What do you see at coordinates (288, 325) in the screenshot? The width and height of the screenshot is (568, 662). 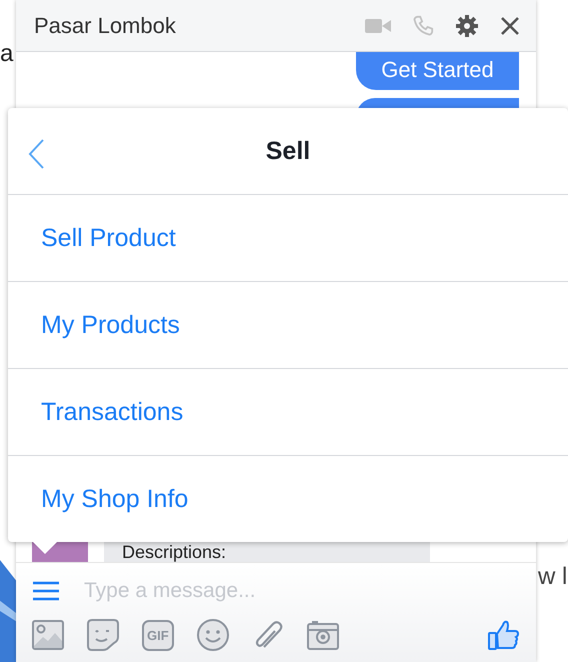 I see `menu-item: My Products` at bounding box center [288, 325].